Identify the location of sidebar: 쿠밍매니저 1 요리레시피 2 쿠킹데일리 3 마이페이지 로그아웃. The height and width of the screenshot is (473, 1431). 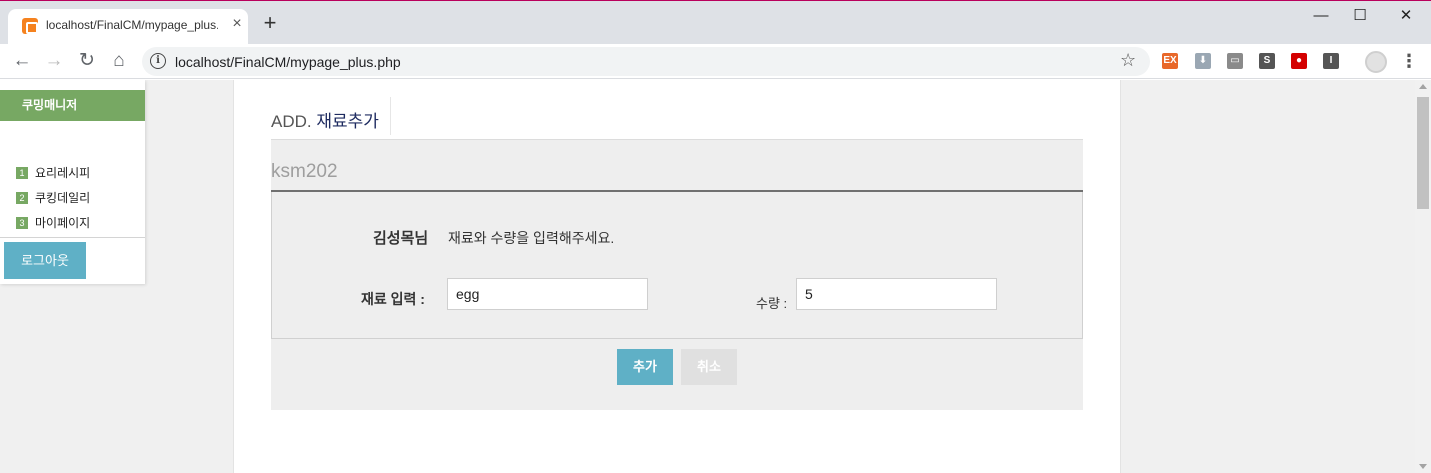
(72, 182).